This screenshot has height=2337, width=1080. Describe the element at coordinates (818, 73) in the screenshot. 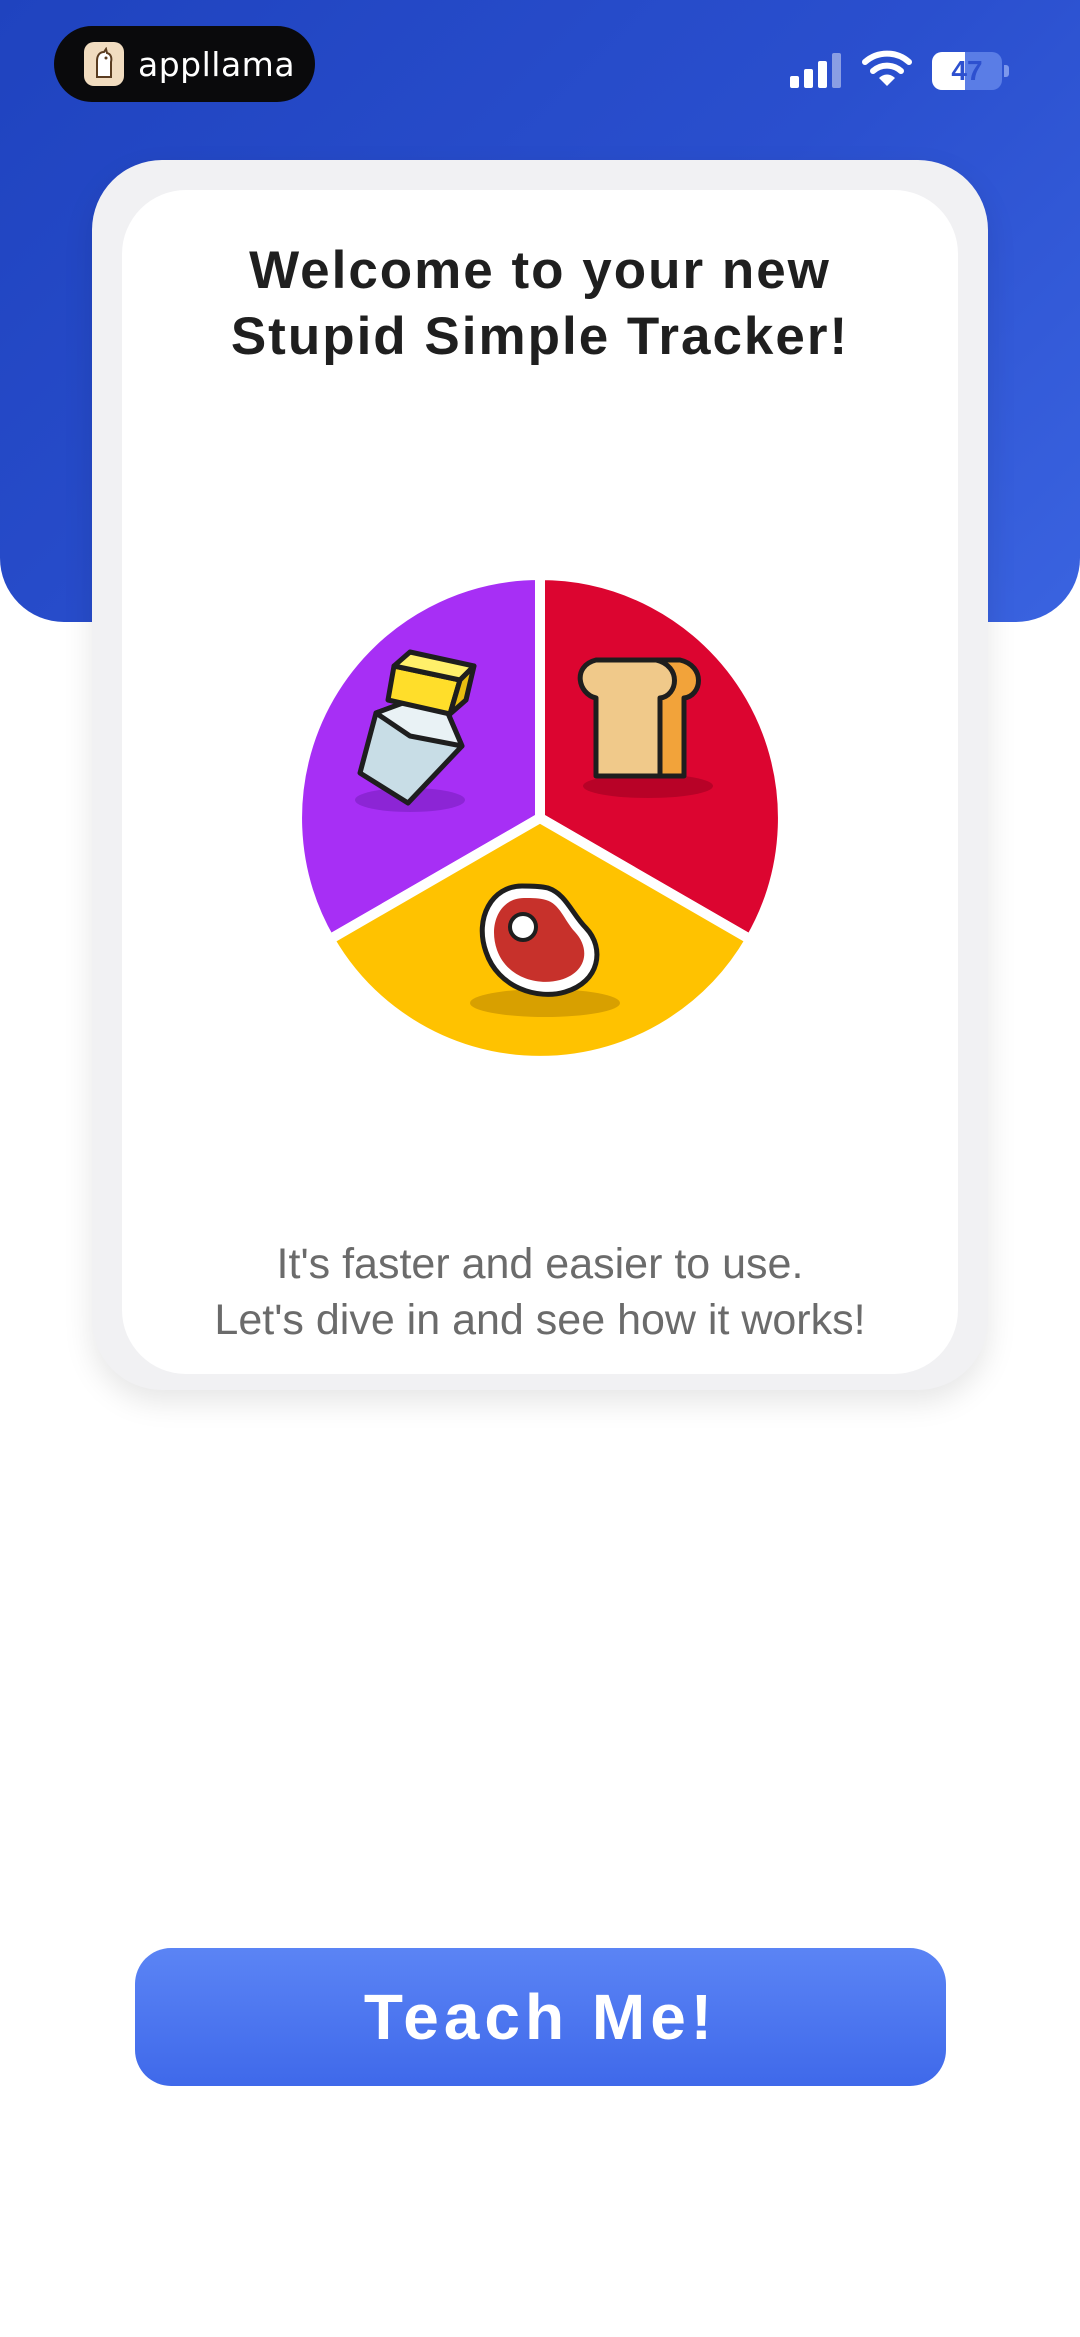

I see `cellular-signal-icon` at that location.